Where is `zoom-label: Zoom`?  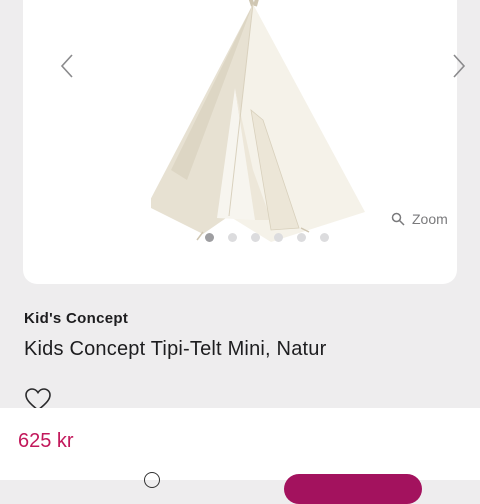
zoom-label: Zoom is located at coordinates (430, 219).